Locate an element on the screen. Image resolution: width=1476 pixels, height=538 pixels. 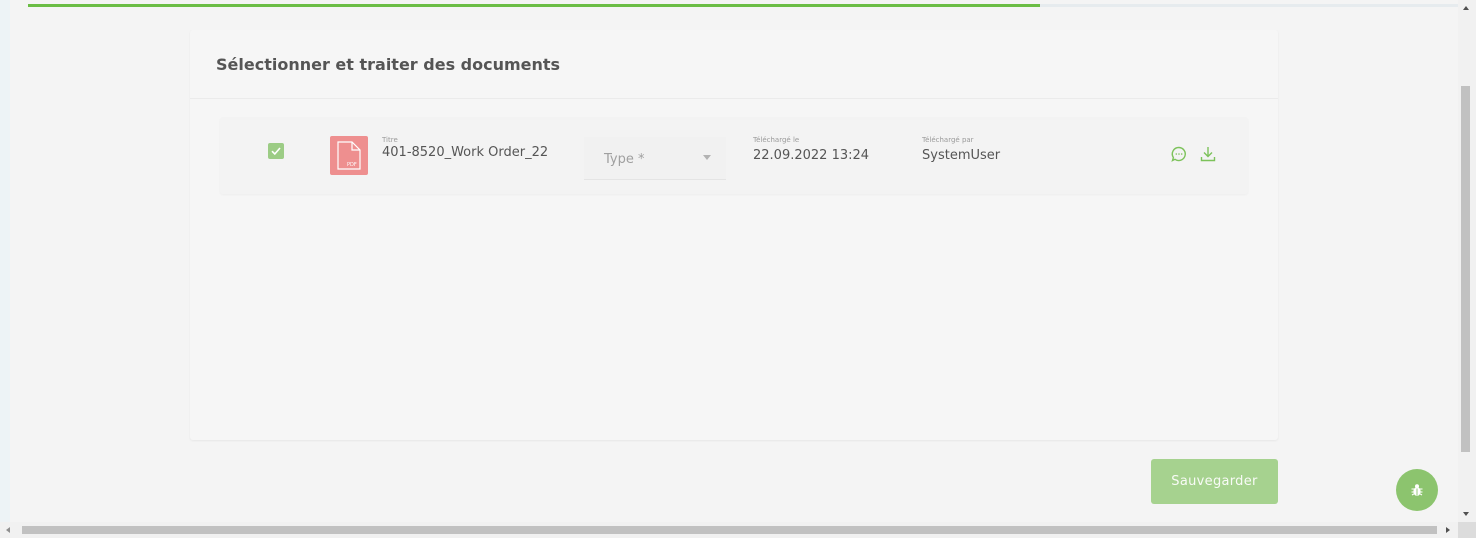
document-title: 401-8520_Work Order_2201 is located at coordinates (464, 152).